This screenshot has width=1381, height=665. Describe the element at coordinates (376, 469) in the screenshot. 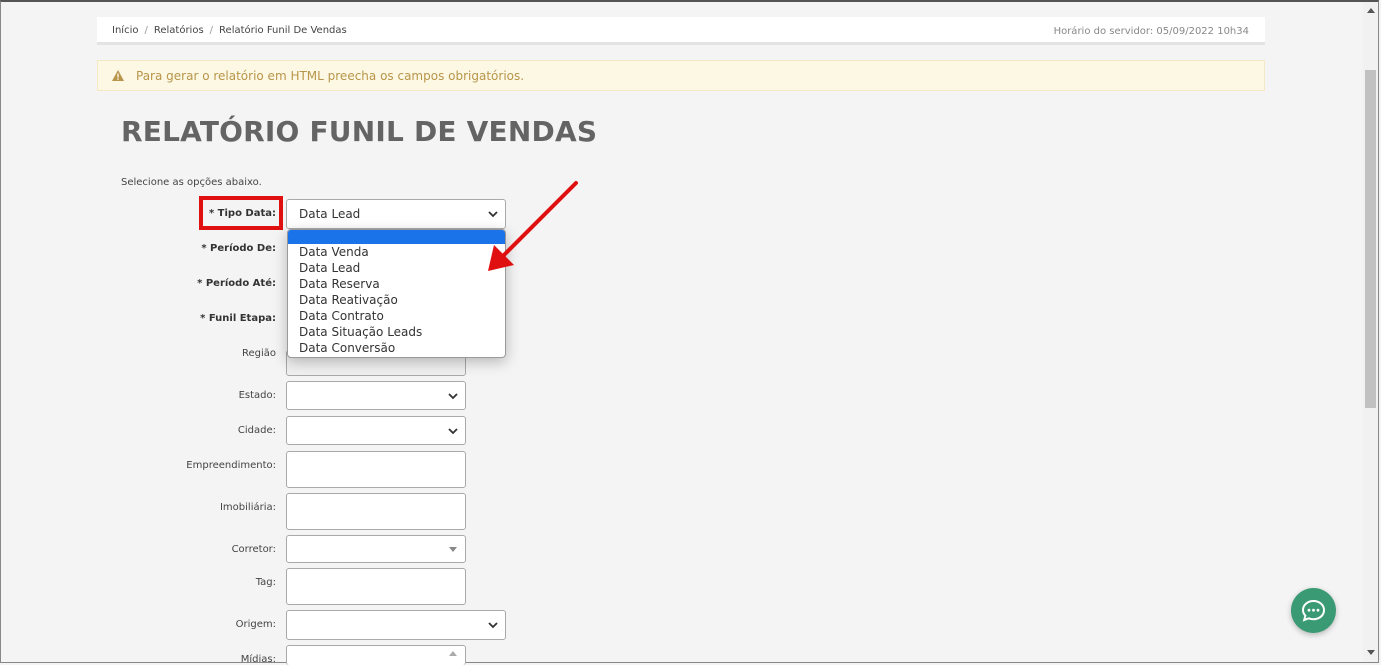

I see `empreendimento-multiselect` at that location.